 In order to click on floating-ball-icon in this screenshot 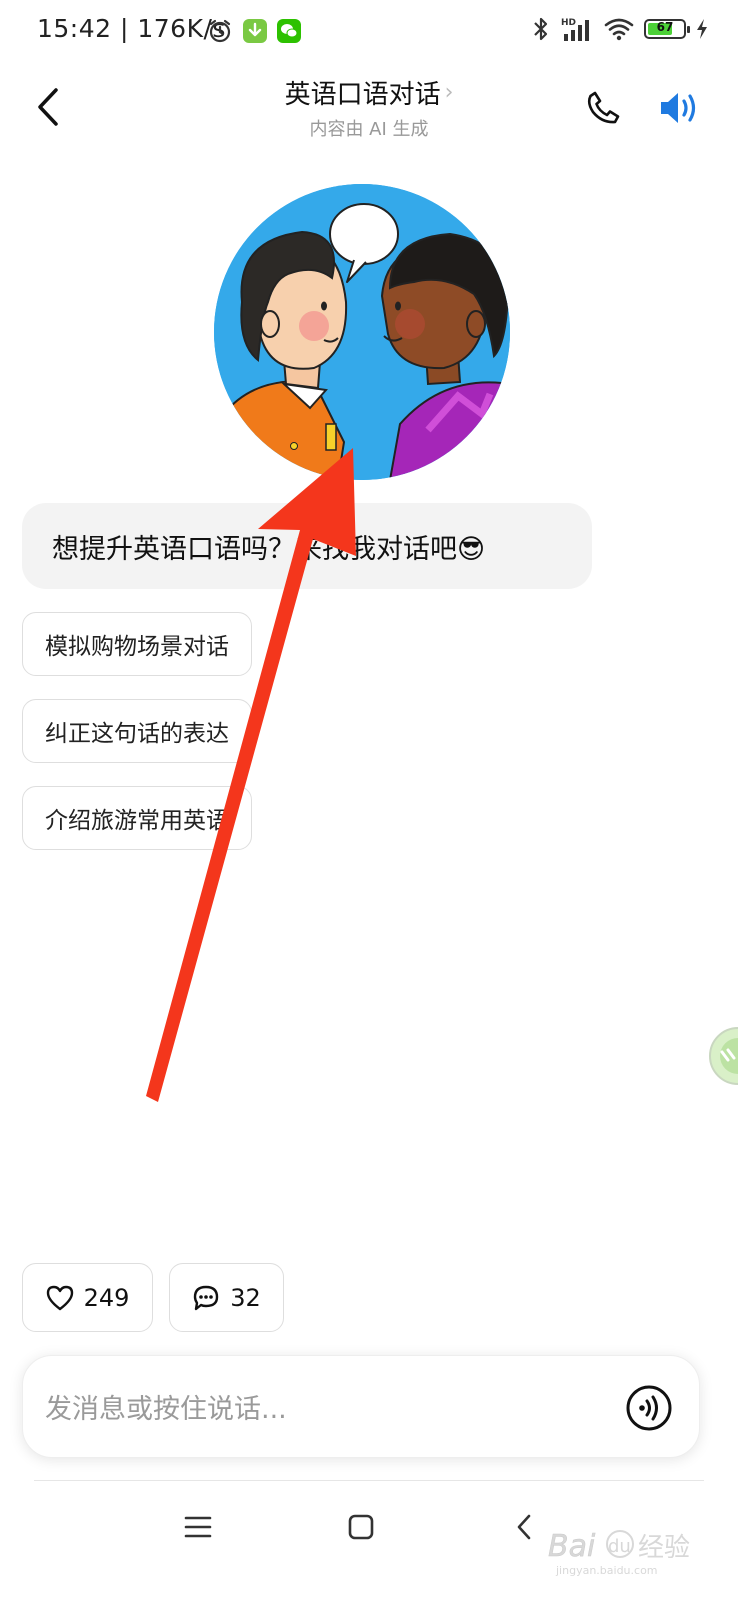, I will do `click(723, 1056)`.